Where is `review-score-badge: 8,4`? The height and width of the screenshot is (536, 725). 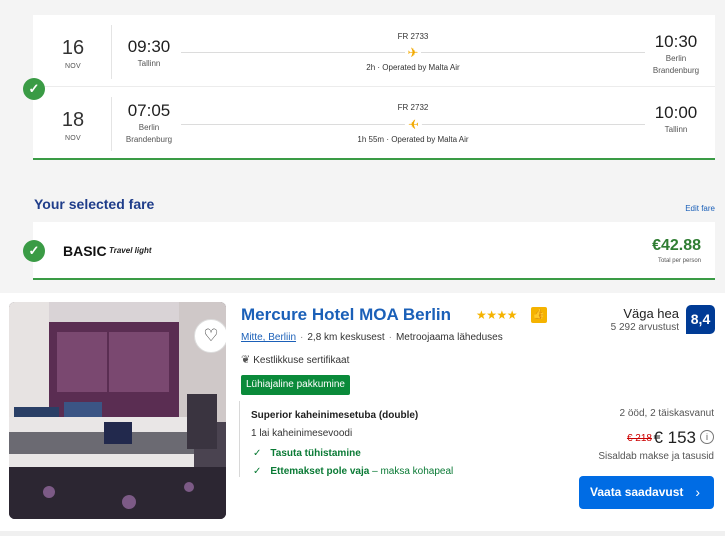 review-score-badge: 8,4 is located at coordinates (700, 319).